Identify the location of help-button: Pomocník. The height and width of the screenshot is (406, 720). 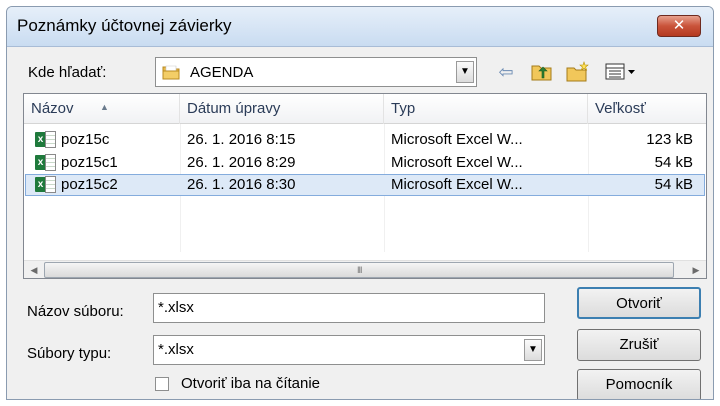
(639, 384).